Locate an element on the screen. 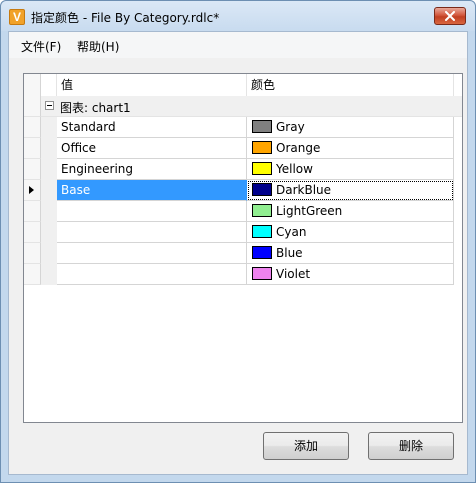 This screenshot has width=476, height=483. table-row: Engineering Yellow is located at coordinates (243, 169).